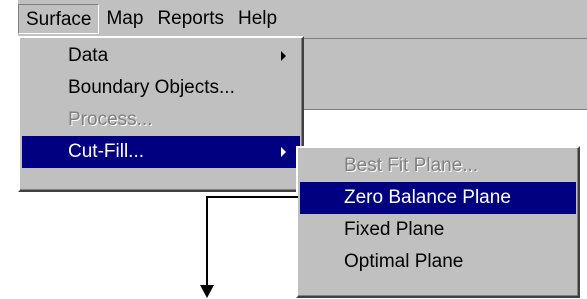 The height and width of the screenshot is (299, 587). I want to click on menu-item-optimal-plane: Optimal Plane, so click(438, 262).